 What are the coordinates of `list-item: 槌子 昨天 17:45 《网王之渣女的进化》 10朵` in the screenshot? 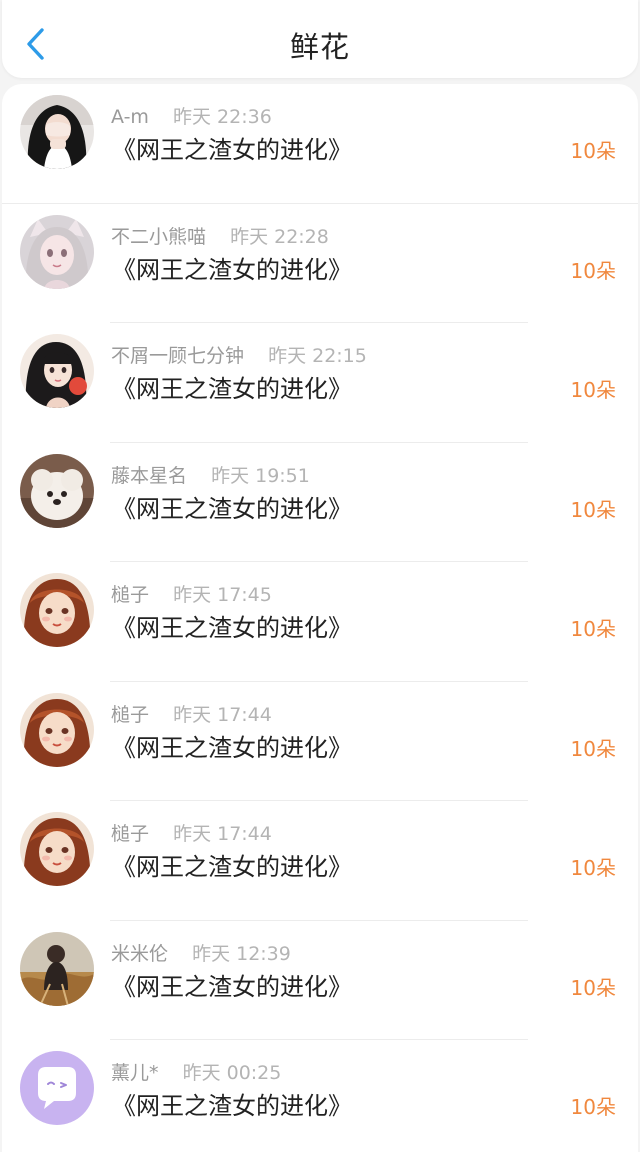 It's located at (320, 622).